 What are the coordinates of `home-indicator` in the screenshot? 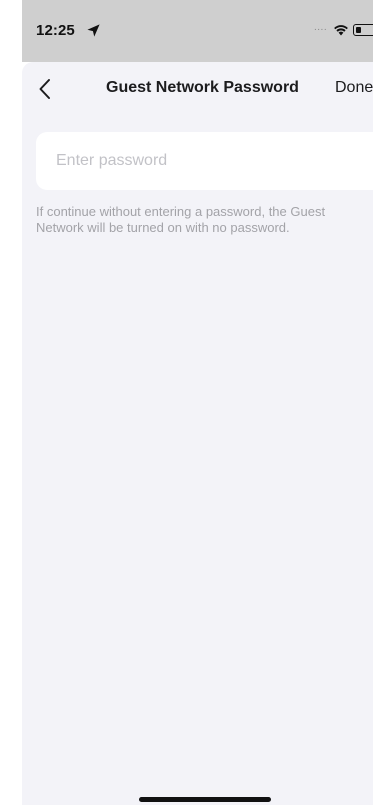 It's located at (205, 799).